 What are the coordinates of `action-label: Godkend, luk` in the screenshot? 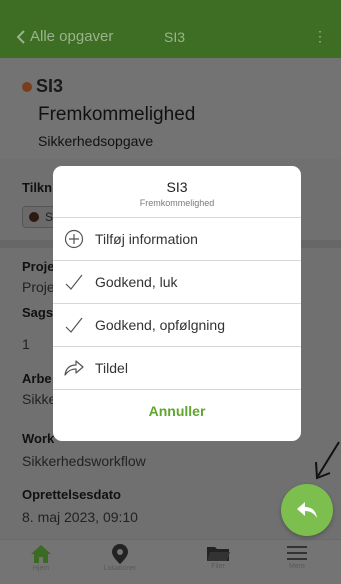 It's located at (136, 282).